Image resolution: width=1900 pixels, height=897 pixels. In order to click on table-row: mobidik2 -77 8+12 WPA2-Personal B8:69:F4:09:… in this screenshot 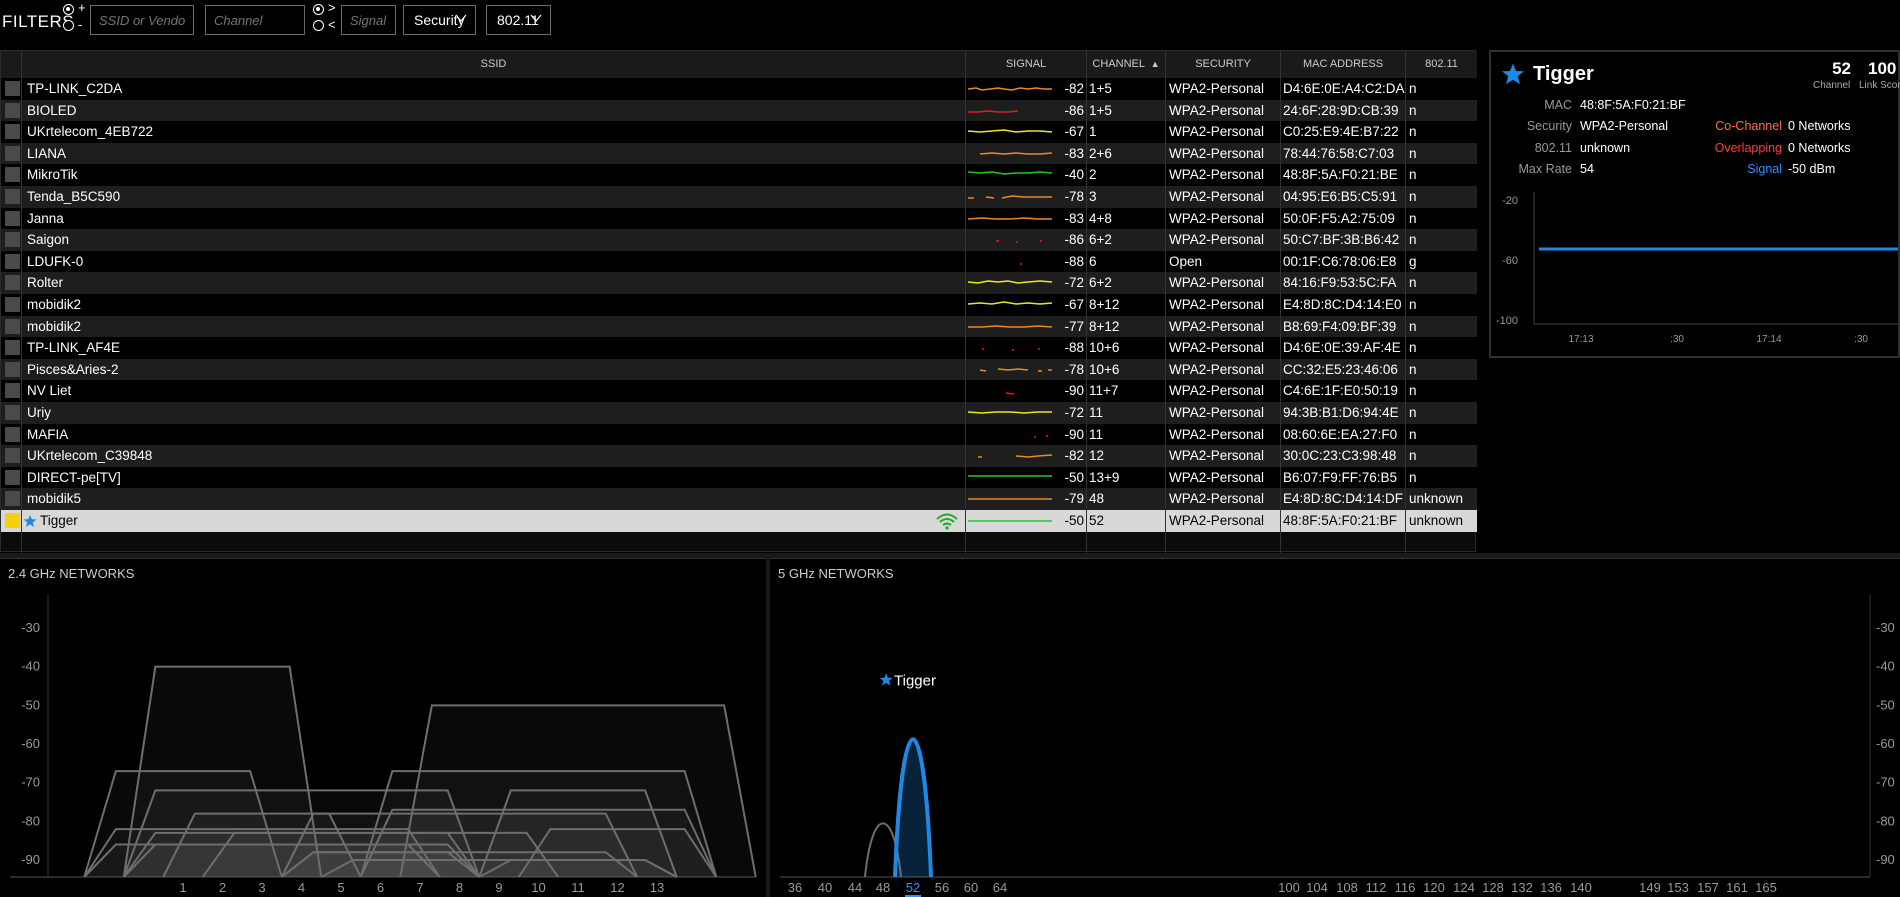, I will do `click(739, 326)`.